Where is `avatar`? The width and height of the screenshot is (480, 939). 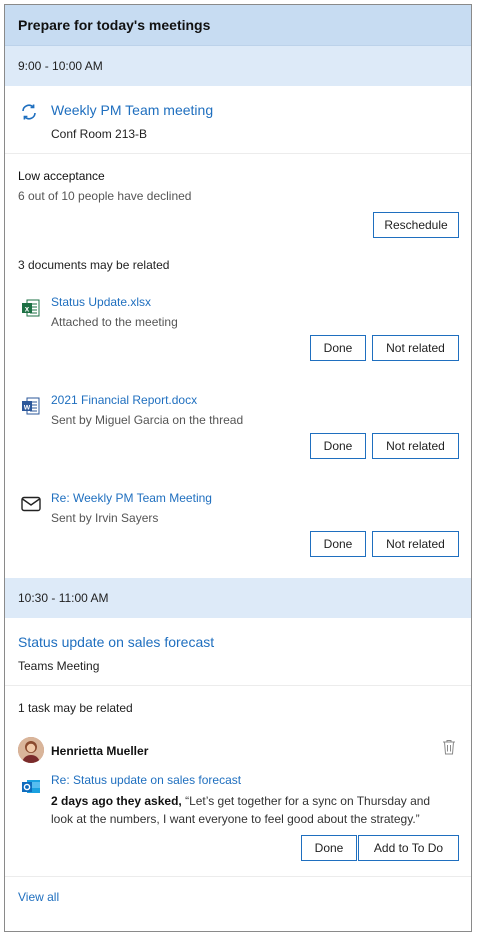
avatar is located at coordinates (31, 750).